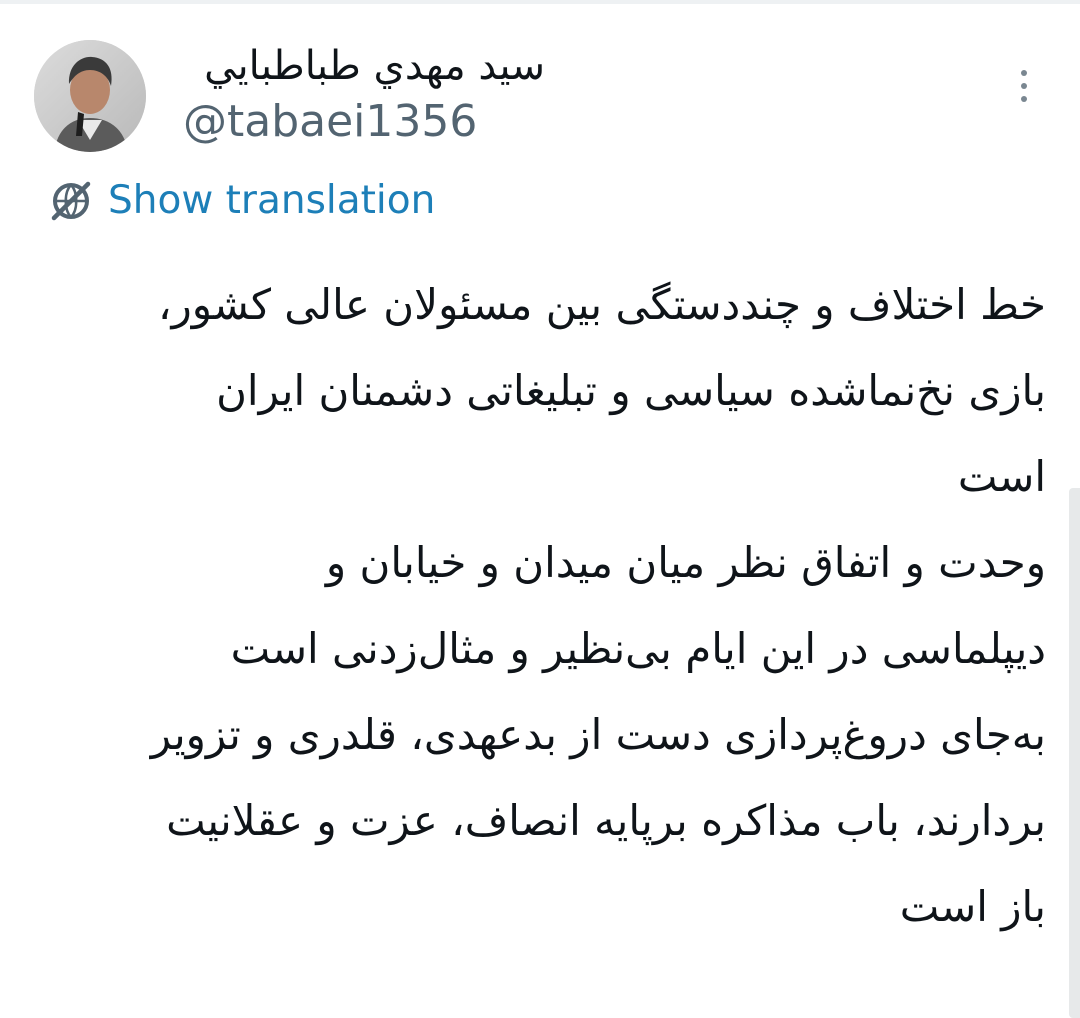 The width and height of the screenshot is (1080, 1018). What do you see at coordinates (685, 562) in the screenshot?
I see `tweet-text-line: وحدت و اتفاق نظر میان میدان و خیابان و` at bounding box center [685, 562].